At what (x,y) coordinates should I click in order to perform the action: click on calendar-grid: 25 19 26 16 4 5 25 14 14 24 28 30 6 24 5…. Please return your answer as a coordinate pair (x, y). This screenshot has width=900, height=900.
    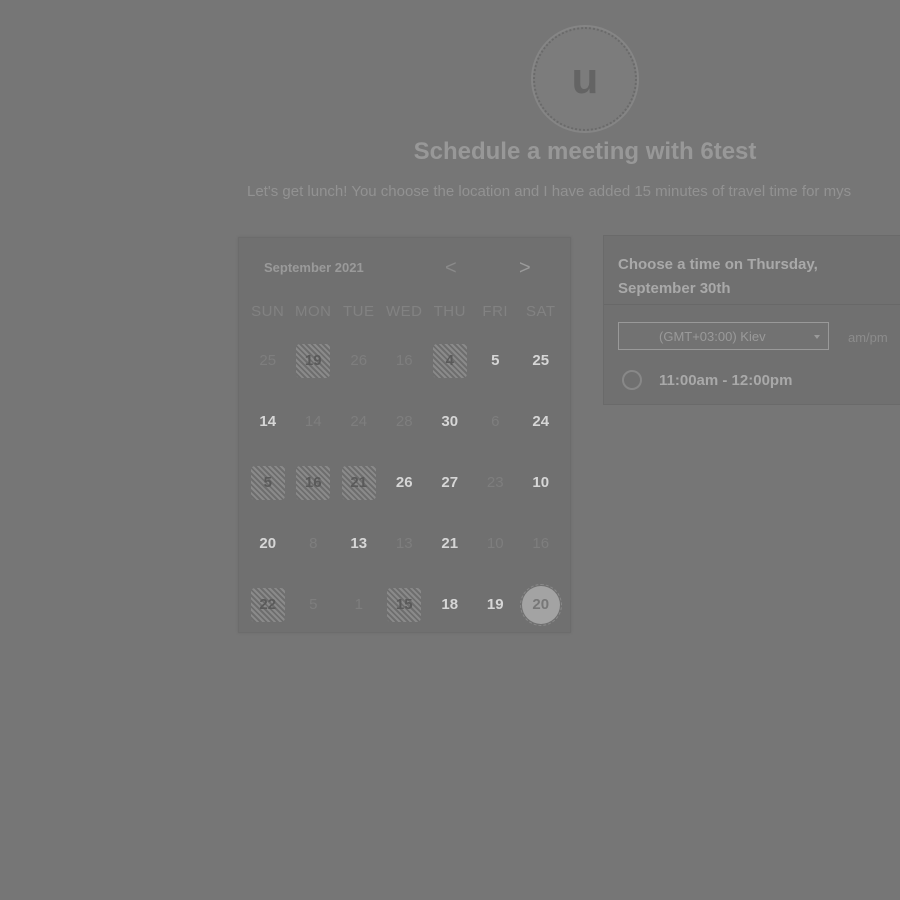
    Looking at the image, I should click on (404, 482).